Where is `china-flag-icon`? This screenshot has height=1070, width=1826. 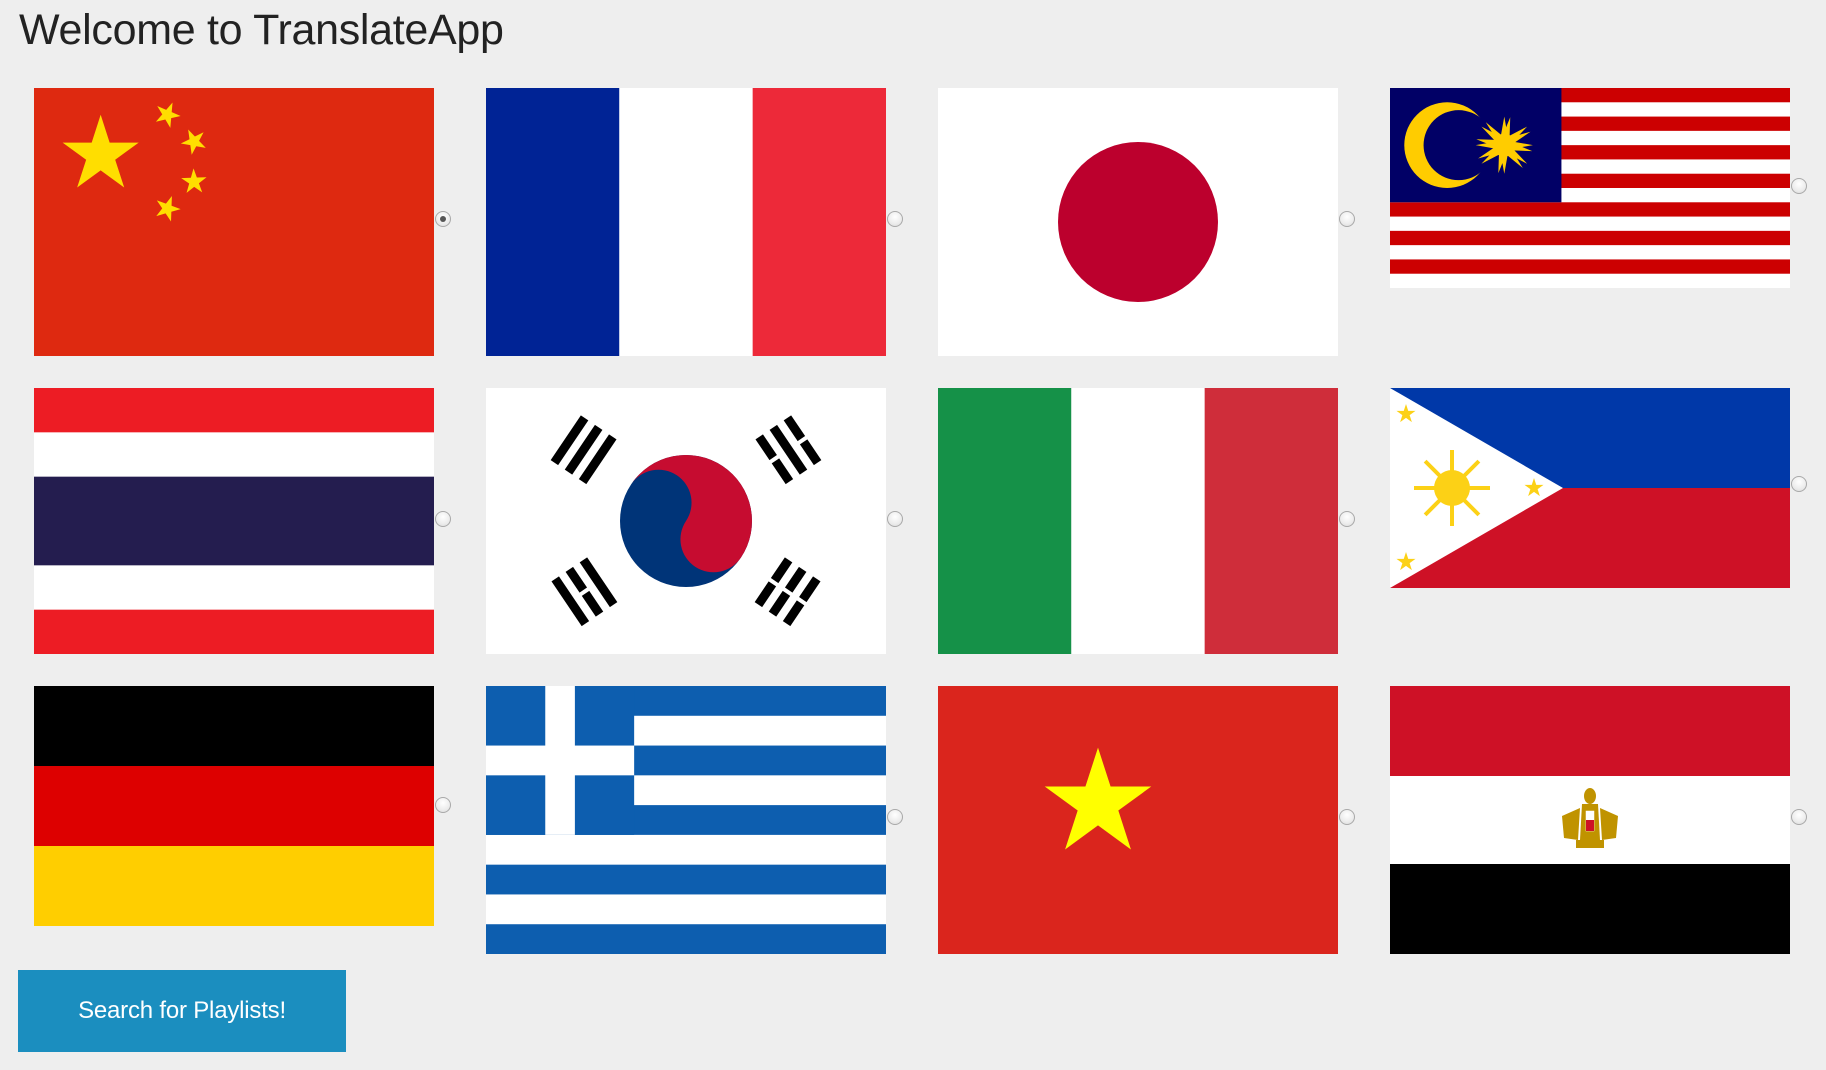
china-flag-icon is located at coordinates (234, 222).